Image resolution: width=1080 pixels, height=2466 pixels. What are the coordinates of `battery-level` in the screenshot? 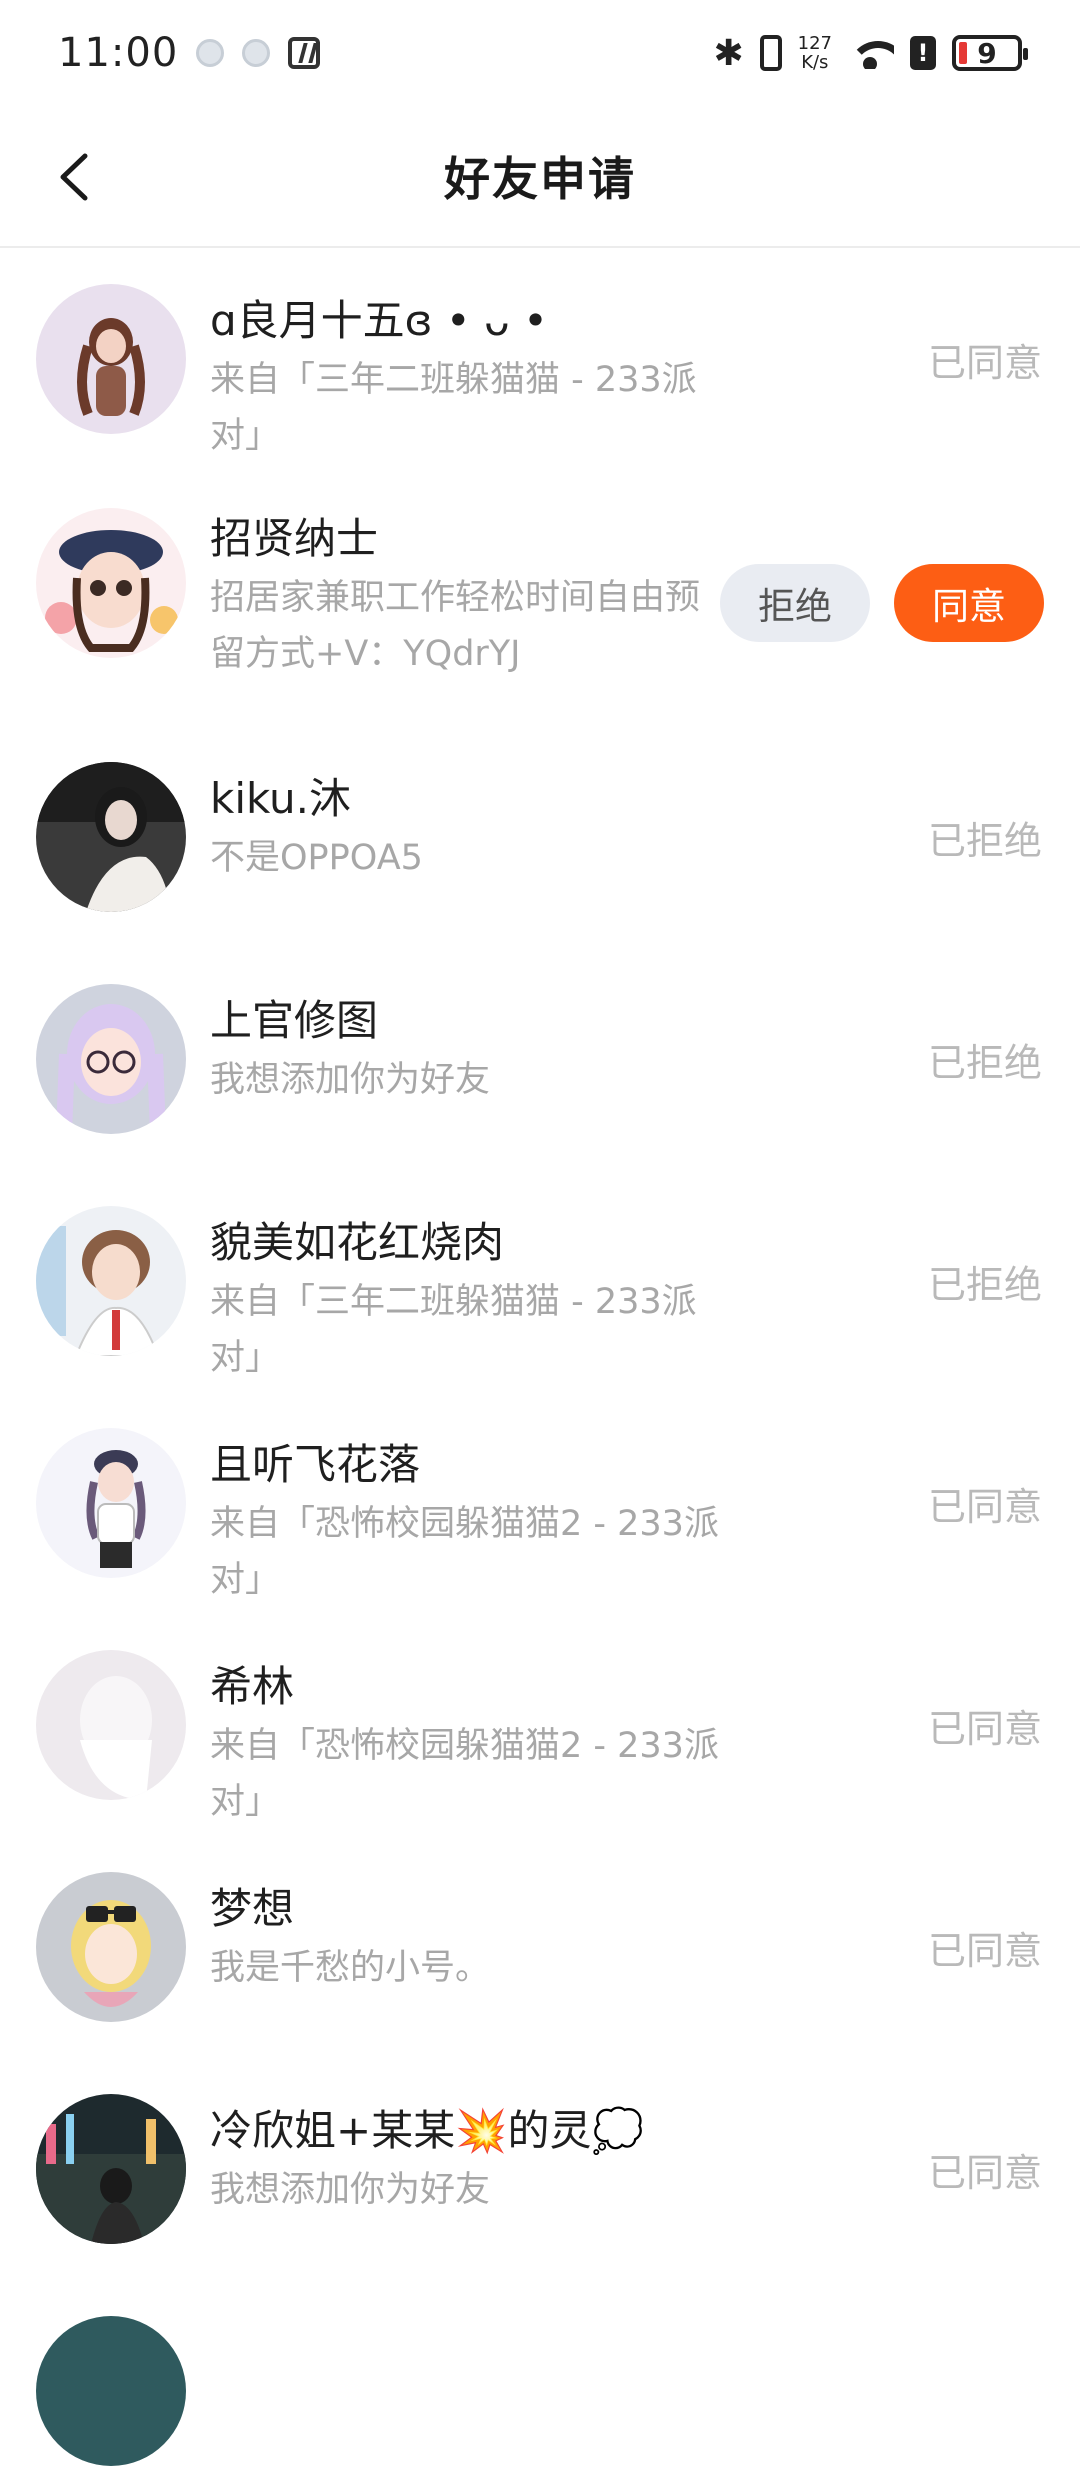 It's located at (963, 53).